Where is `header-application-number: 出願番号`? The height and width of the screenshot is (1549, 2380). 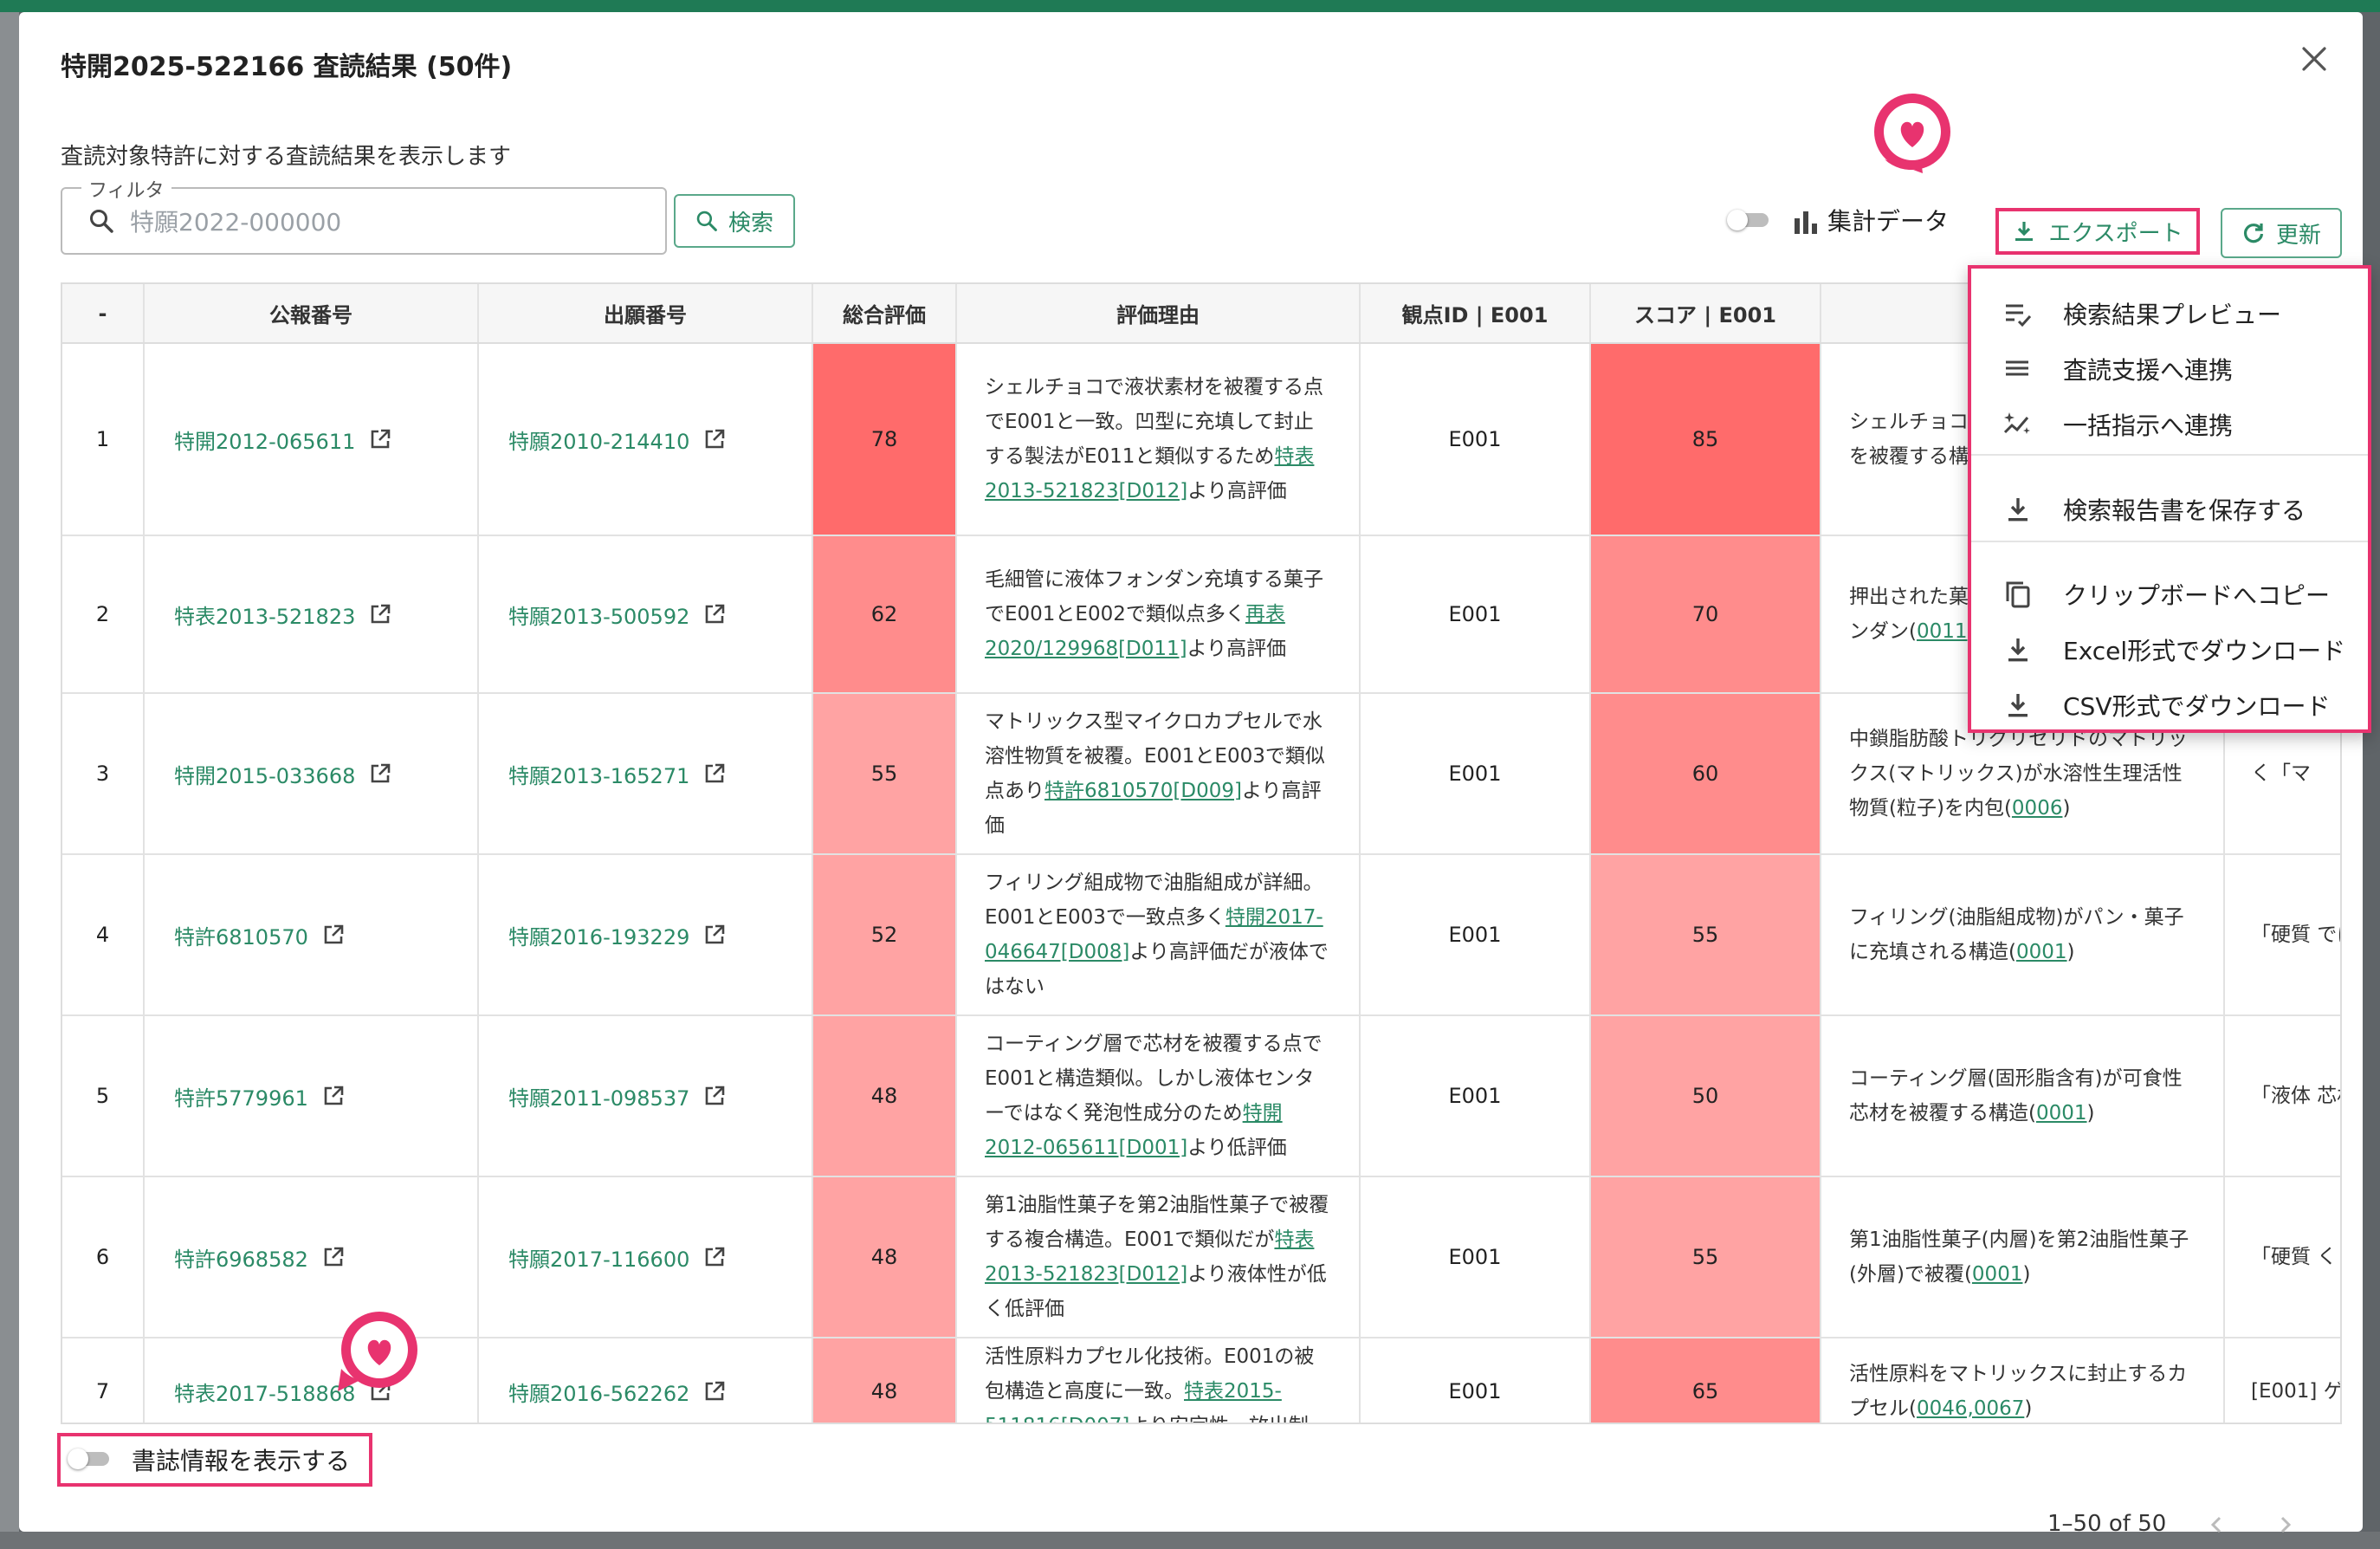 header-application-number: 出願番号 is located at coordinates (645, 314).